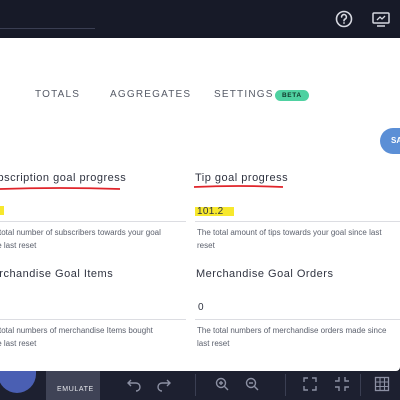 This screenshot has height=400, width=400. Describe the element at coordinates (210, 211) in the screenshot. I see `tip-goal-value: 101.2` at that location.